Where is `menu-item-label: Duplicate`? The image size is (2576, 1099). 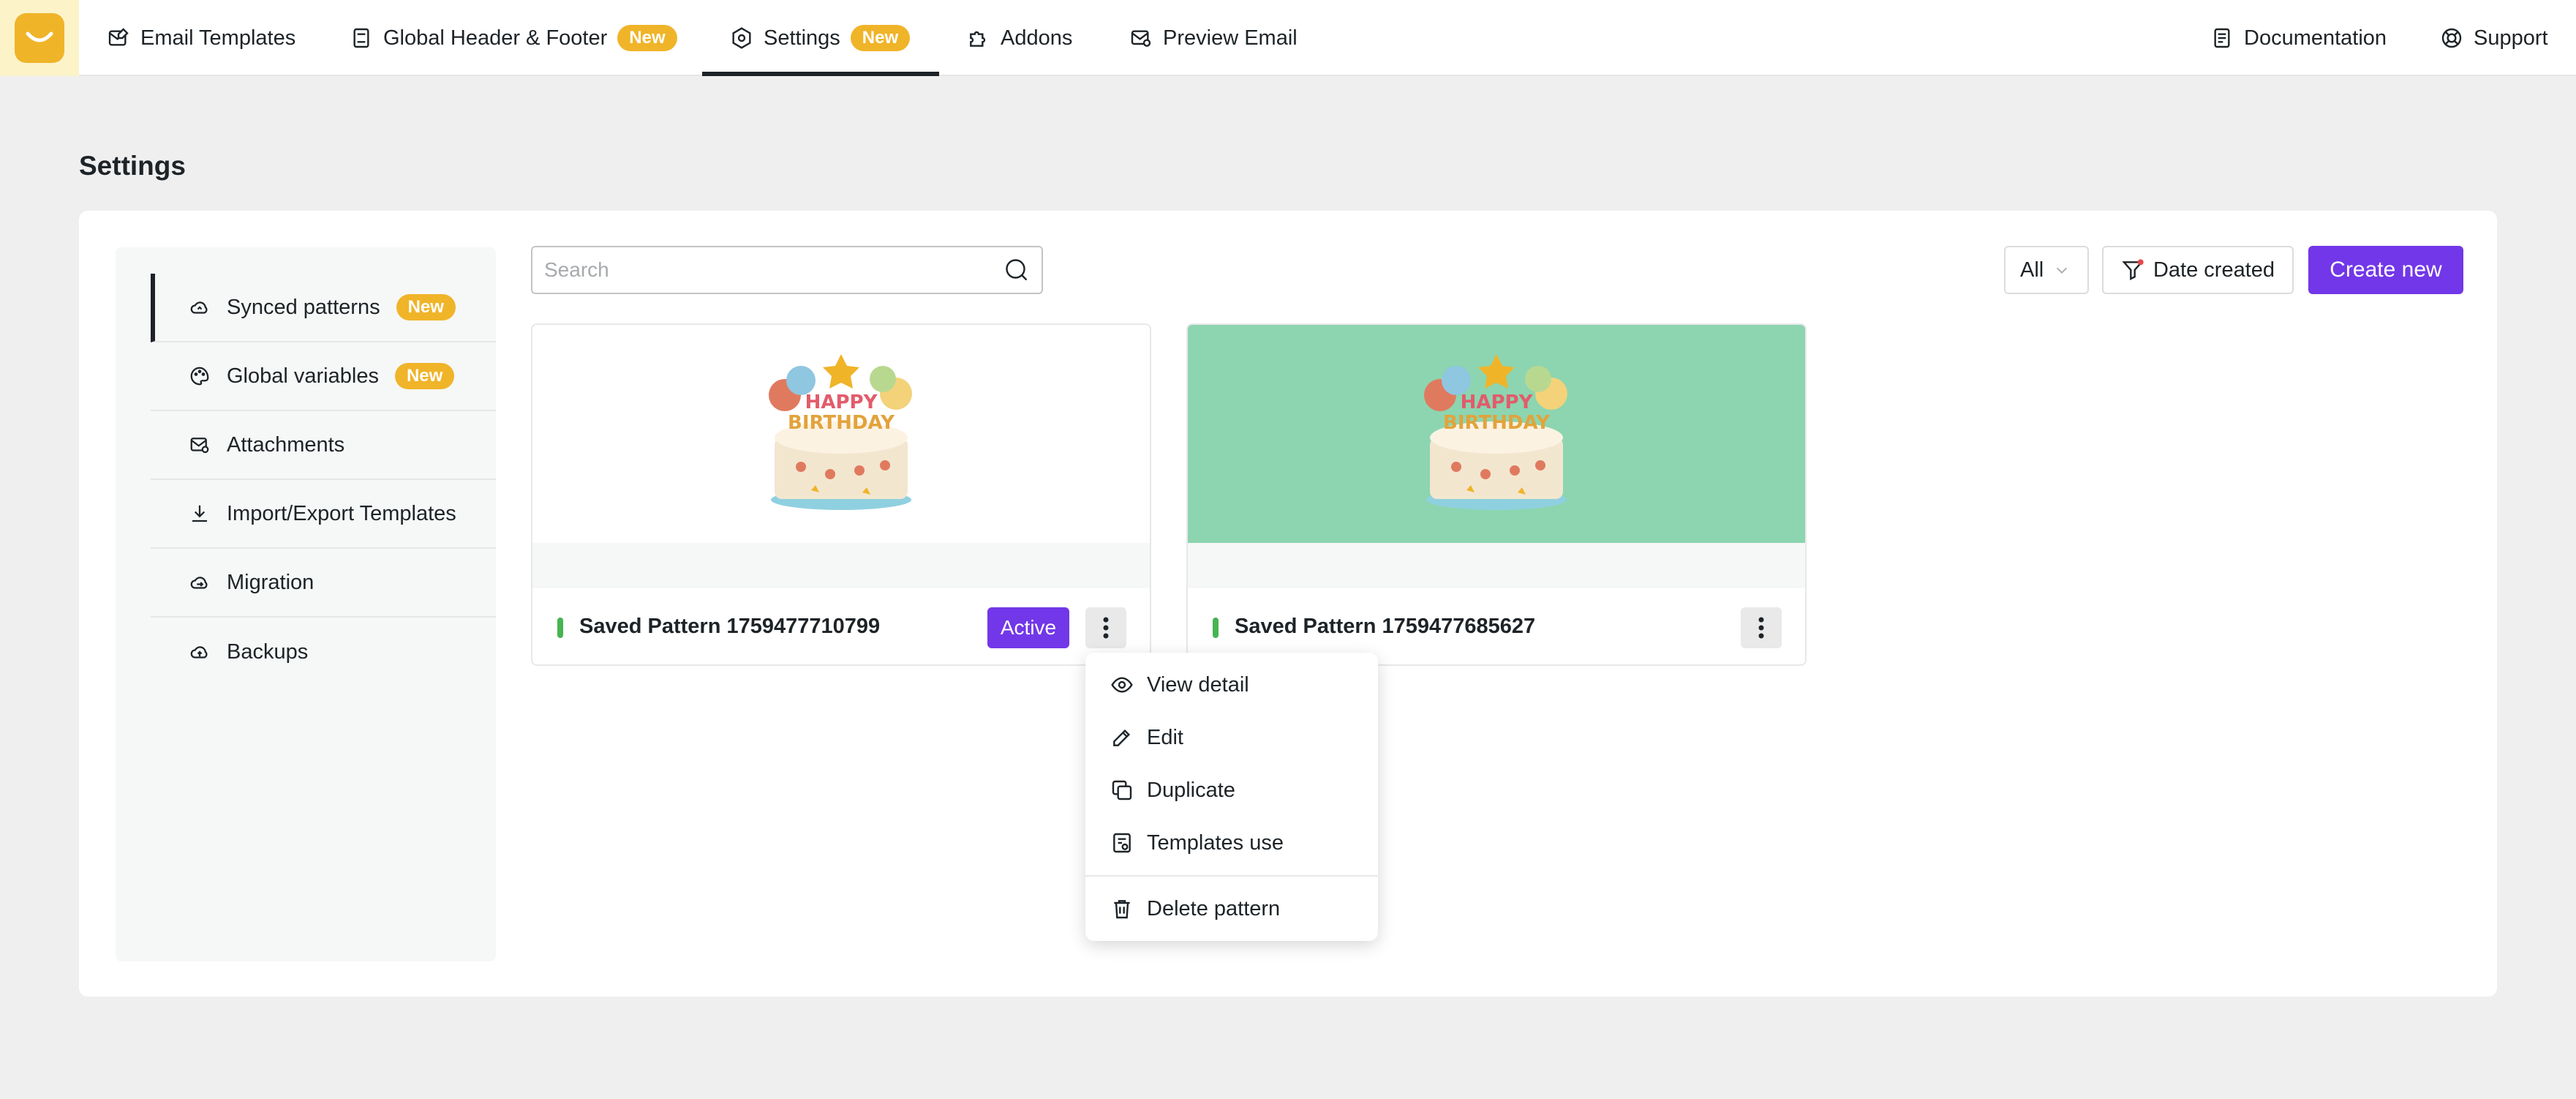
menu-item-label: Duplicate is located at coordinates (1191, 790).